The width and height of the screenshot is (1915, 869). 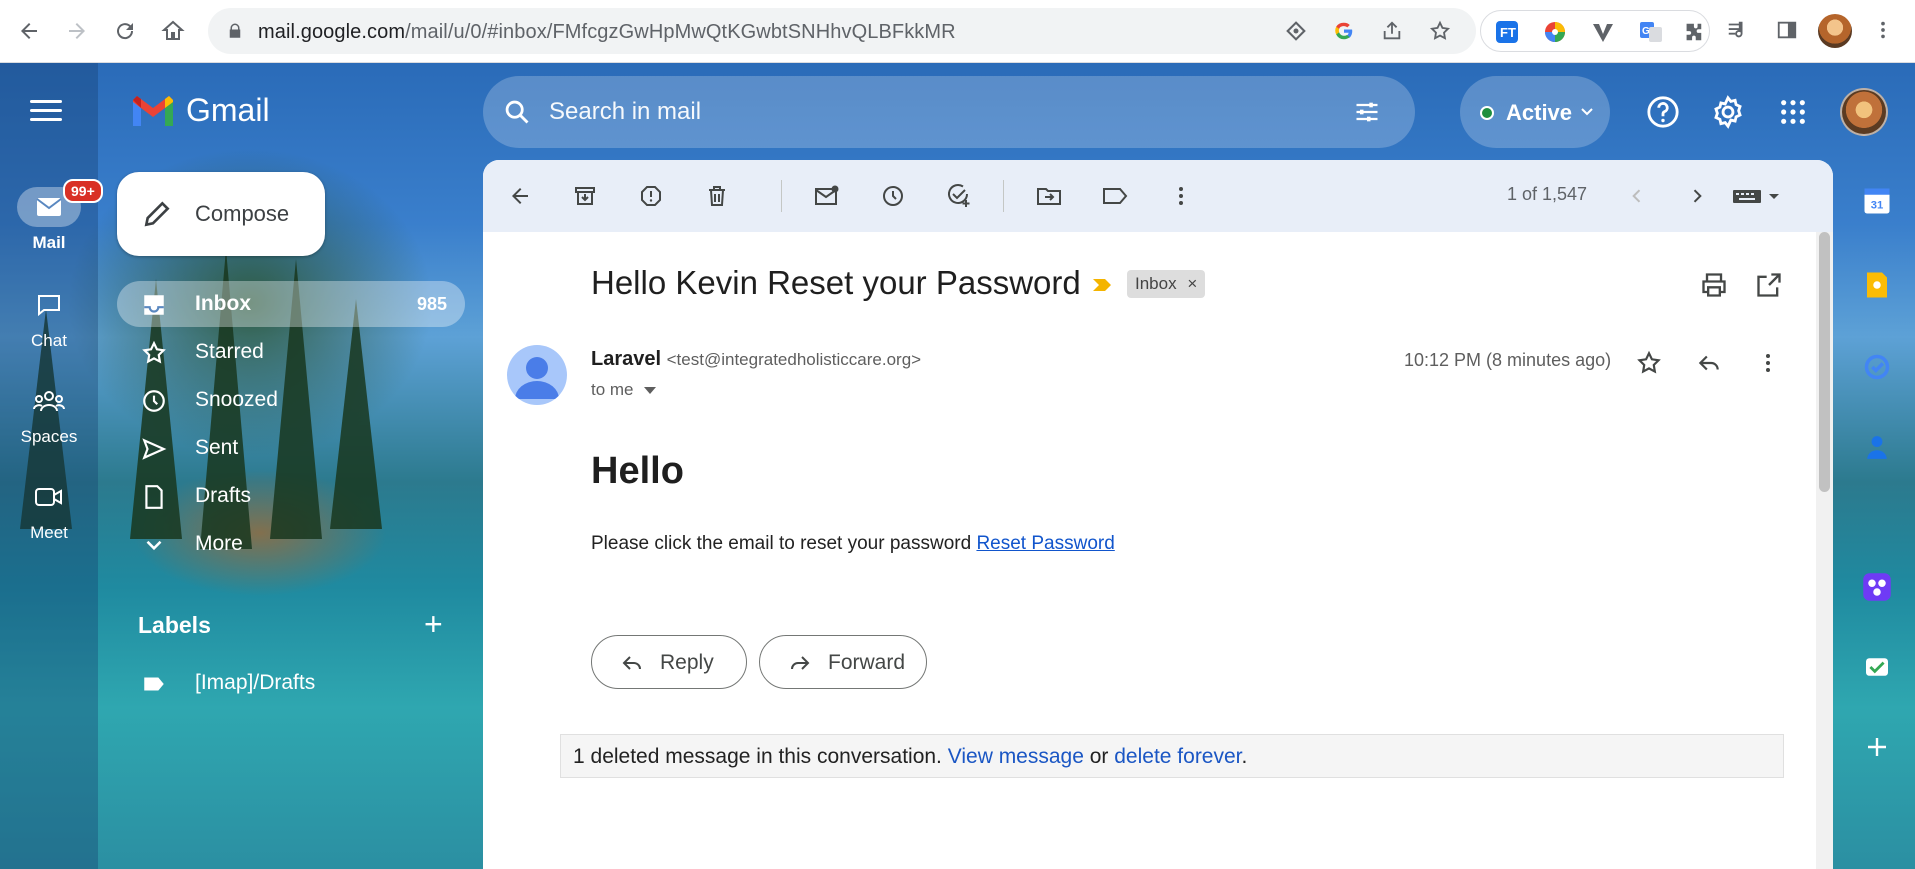 I want to click on forward-button: Forward, so click(x=843, y=662).